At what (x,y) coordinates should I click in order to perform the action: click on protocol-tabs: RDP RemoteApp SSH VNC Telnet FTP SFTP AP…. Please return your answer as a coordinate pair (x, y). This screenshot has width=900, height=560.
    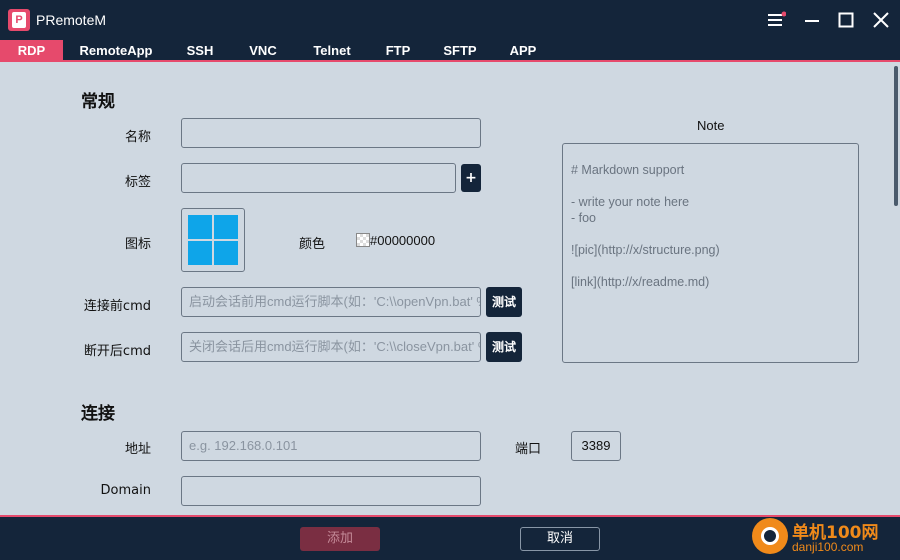
    Looking at the image, I should click on (450, 51).